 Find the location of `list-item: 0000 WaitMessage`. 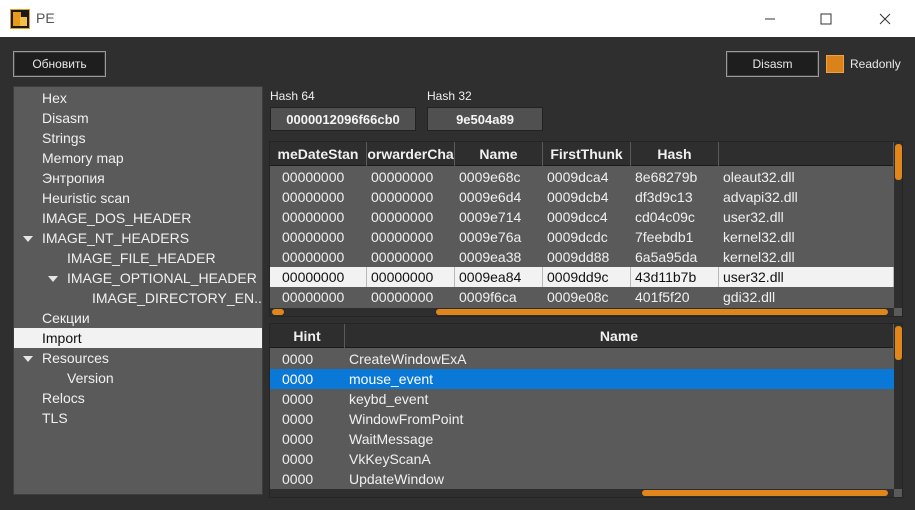

list-item: 0000 WaitMessage is located at coordinates (582, 439).